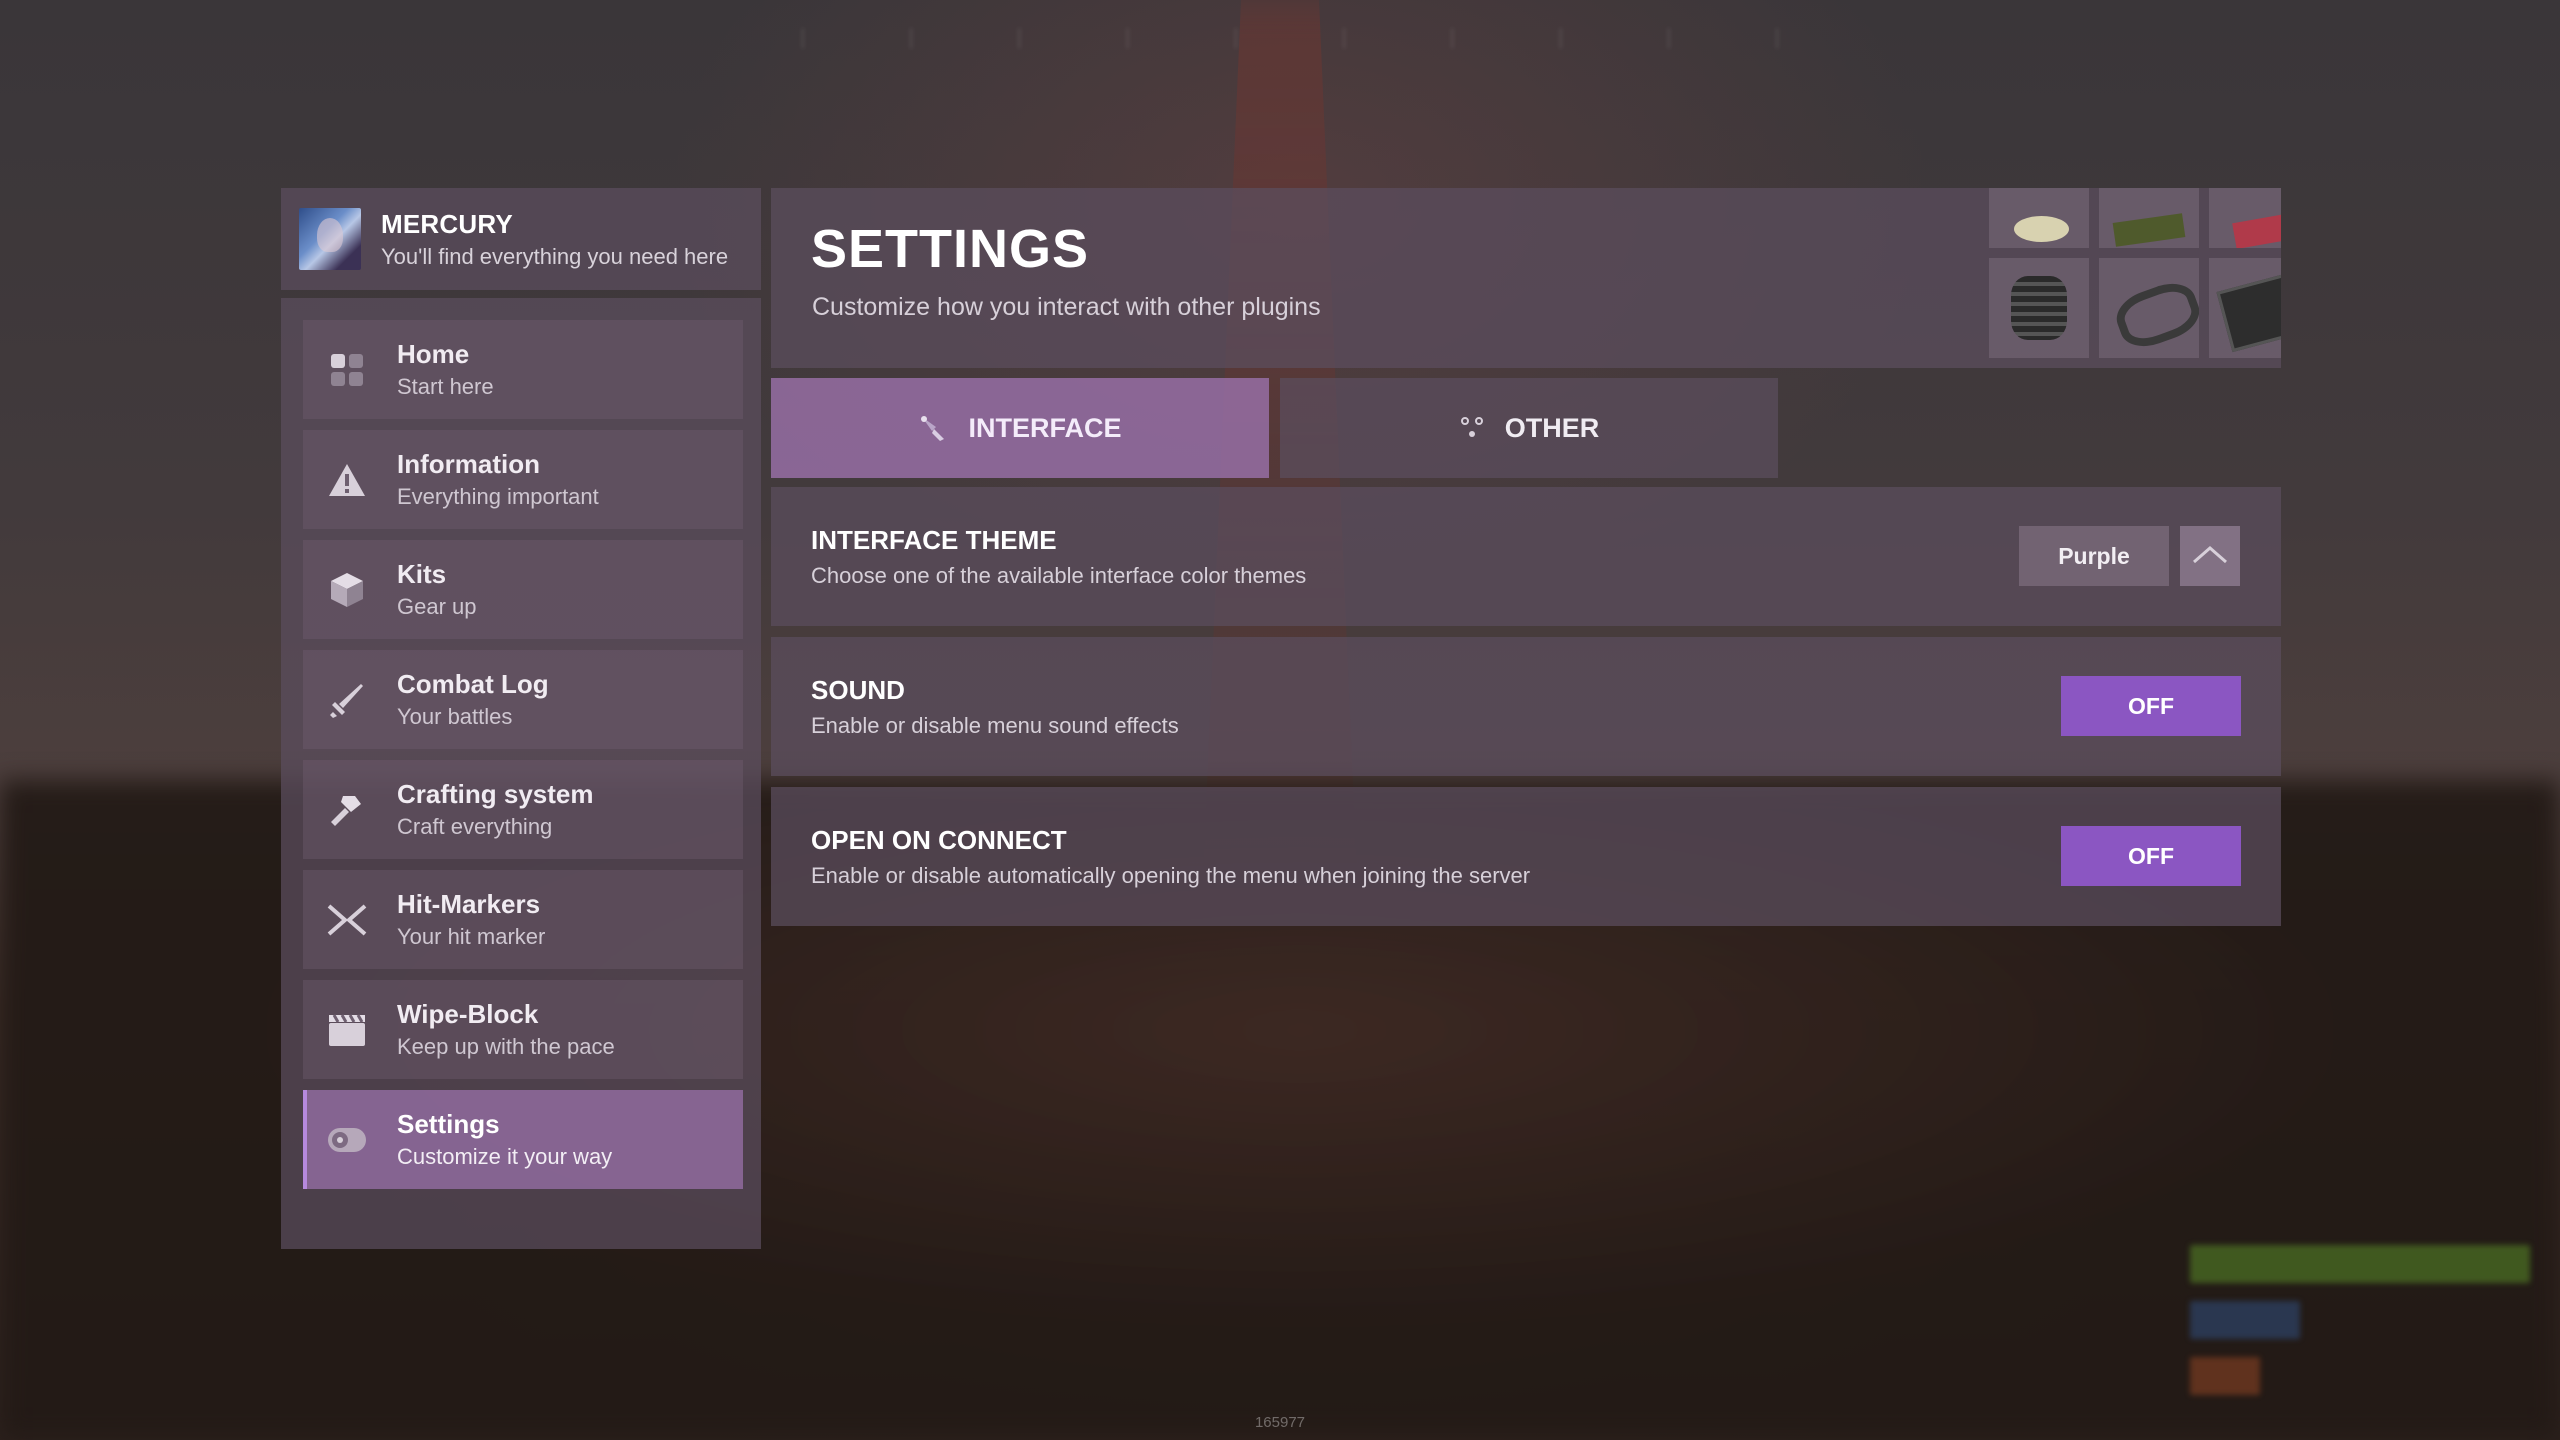 The image size is (2560, 1440). Describe the element at coordinates (523, 1029) in the screenshot. I see `sidebar-item-wipe-block: Wipe-Block Keep up with the pace` at that location.